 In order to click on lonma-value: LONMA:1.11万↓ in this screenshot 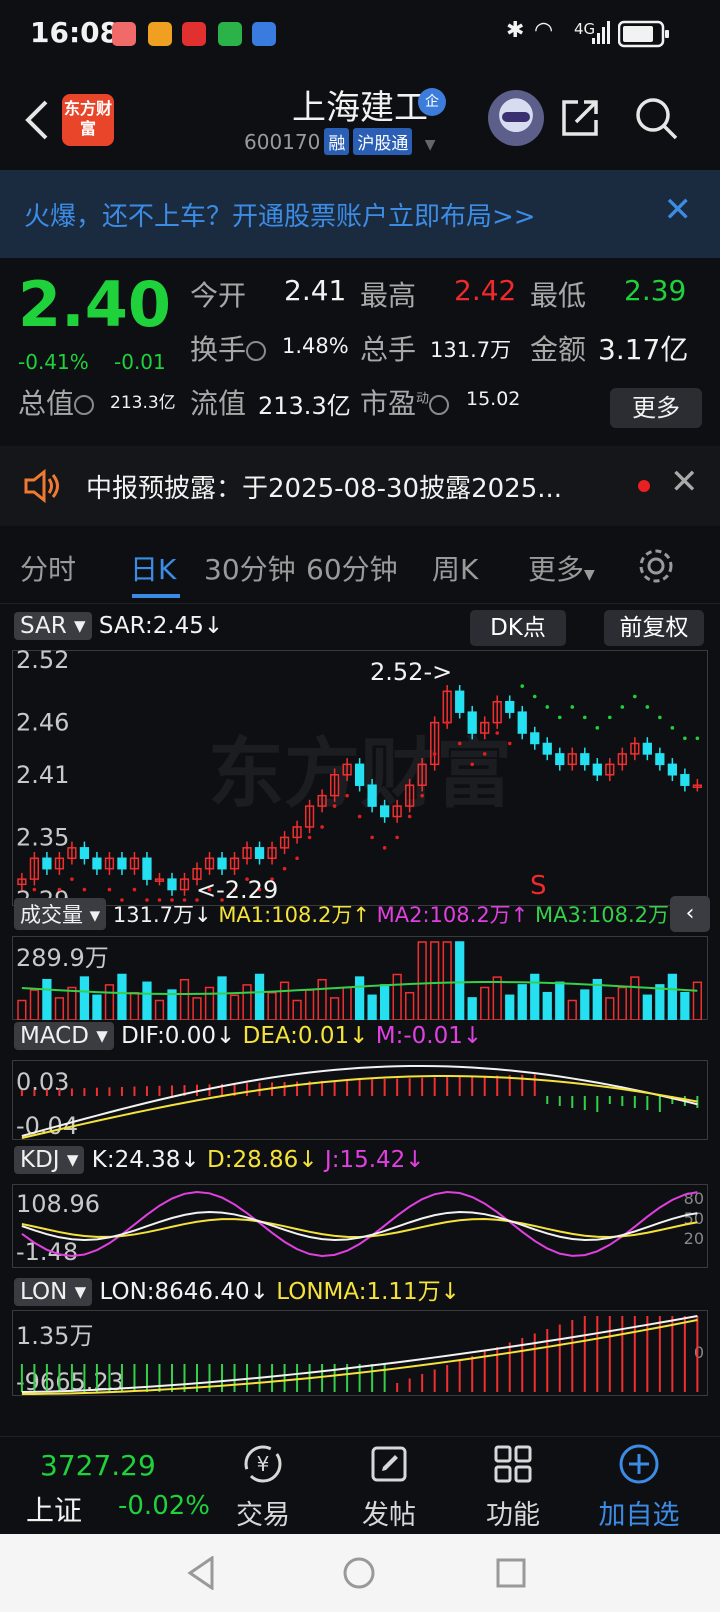, I will do `click(368, 1292)`.